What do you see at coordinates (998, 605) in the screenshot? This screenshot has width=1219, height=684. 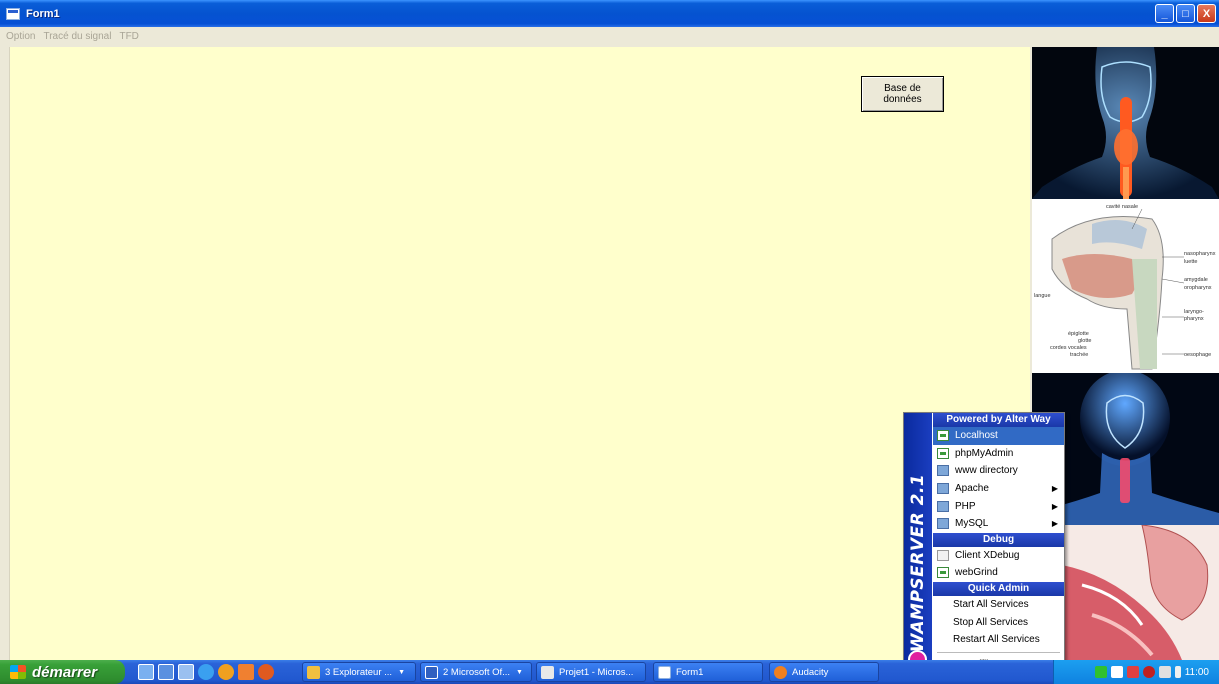 I see `menu-item-start-all-services: Start All Services` at bounding box center [998, 605].